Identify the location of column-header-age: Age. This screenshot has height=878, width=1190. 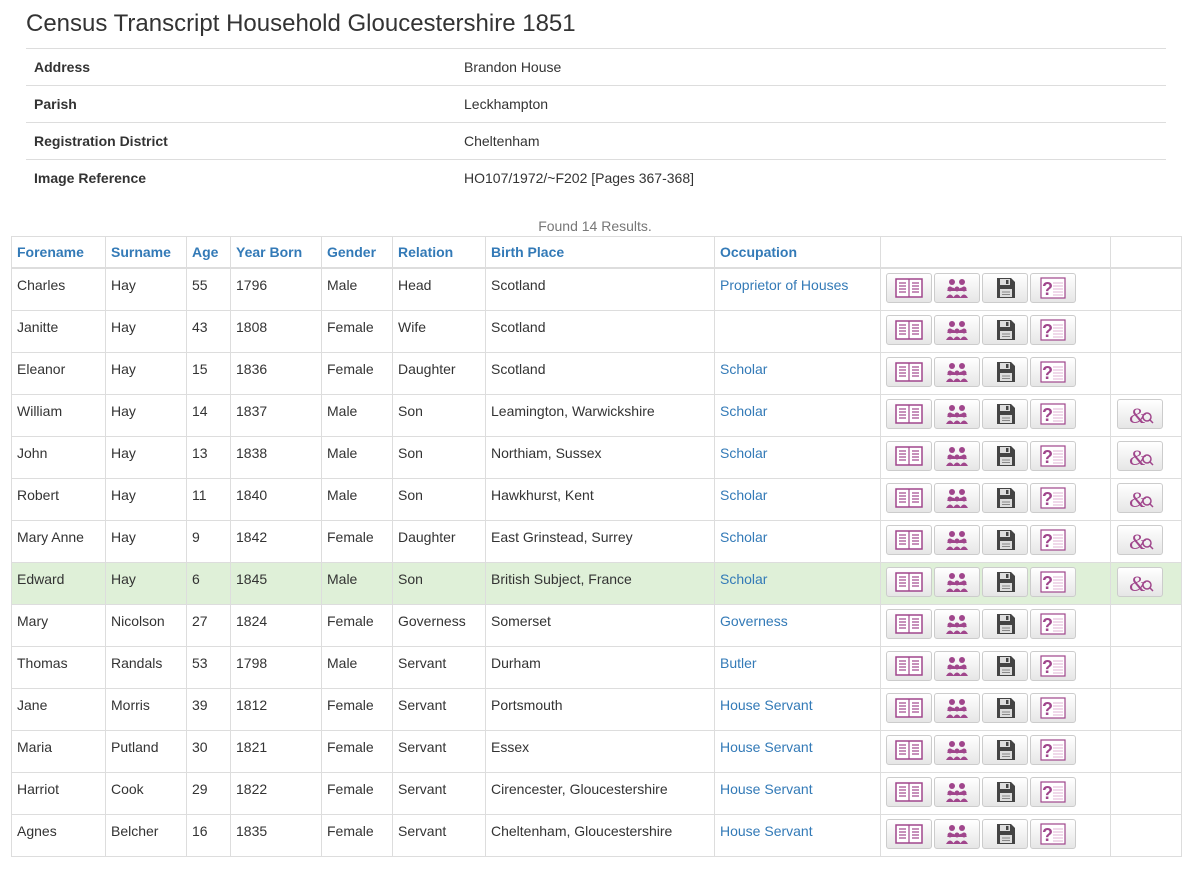
(208, 252).